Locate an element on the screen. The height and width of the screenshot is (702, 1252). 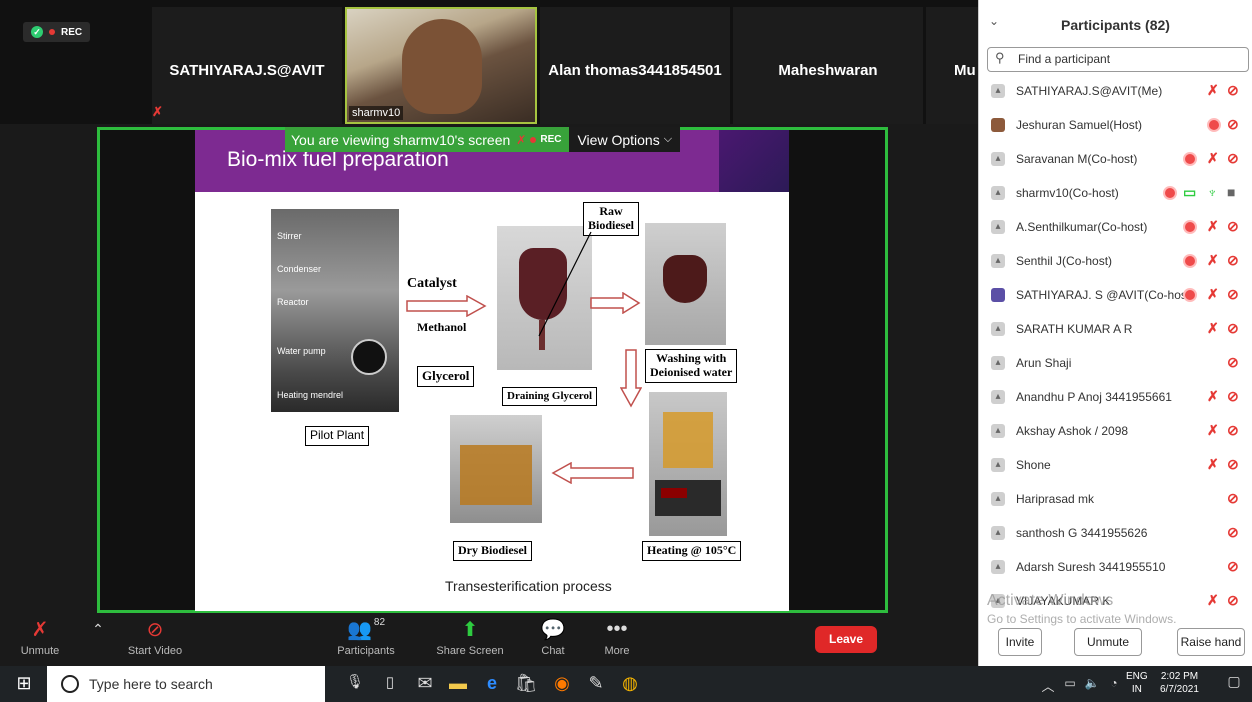
battery-icon: ▭ is located at coordinates (1070, 683).